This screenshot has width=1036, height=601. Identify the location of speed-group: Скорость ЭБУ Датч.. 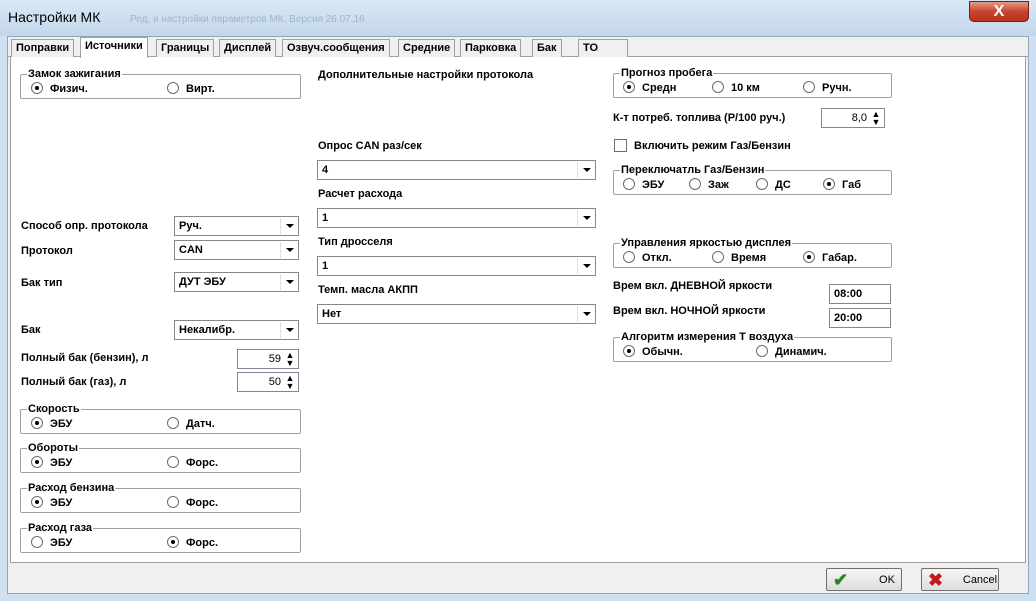
(160, 418).